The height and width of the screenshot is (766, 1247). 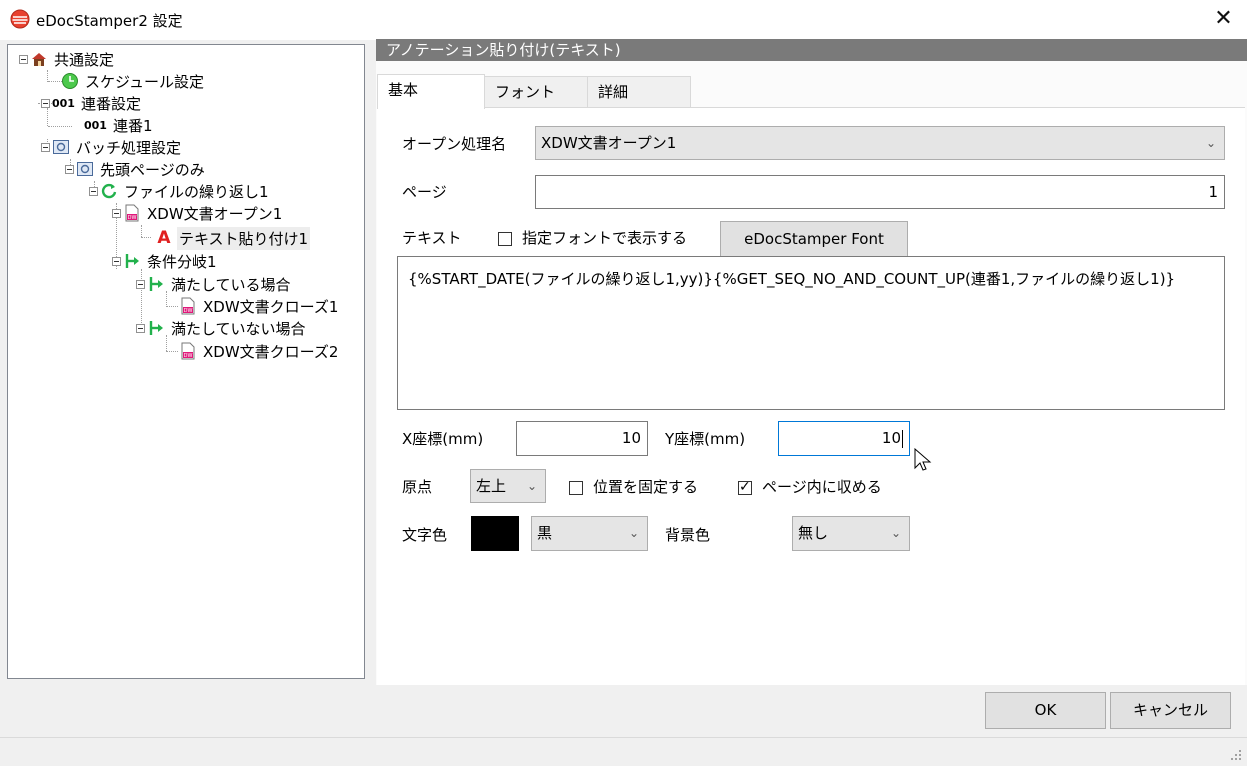 I want to click on tree-item-label: 満たしていない場合, so click(x=238, y=328).